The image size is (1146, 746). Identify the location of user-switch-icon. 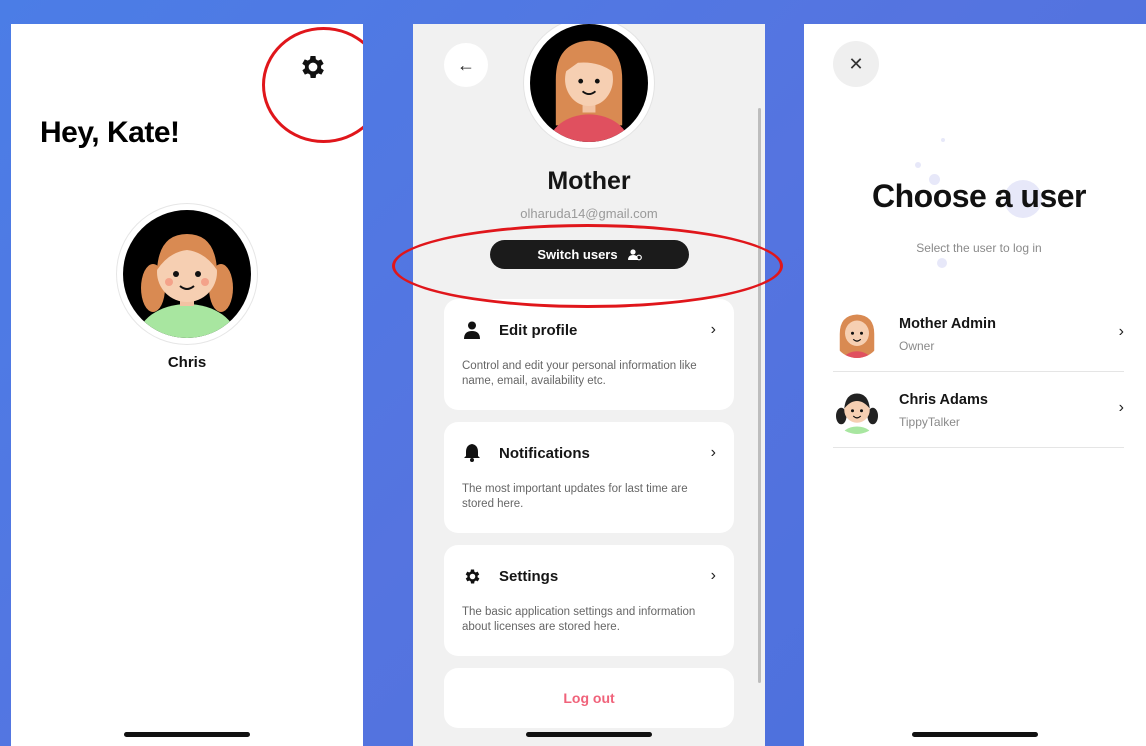
(634, 254).